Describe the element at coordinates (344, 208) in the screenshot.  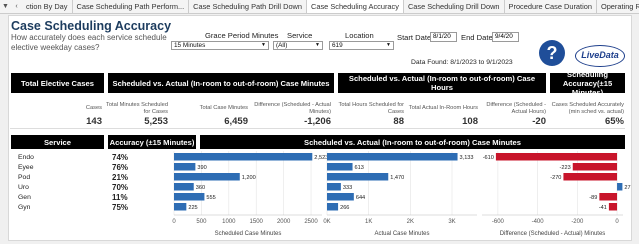
I see `data-label: 266` at that location.